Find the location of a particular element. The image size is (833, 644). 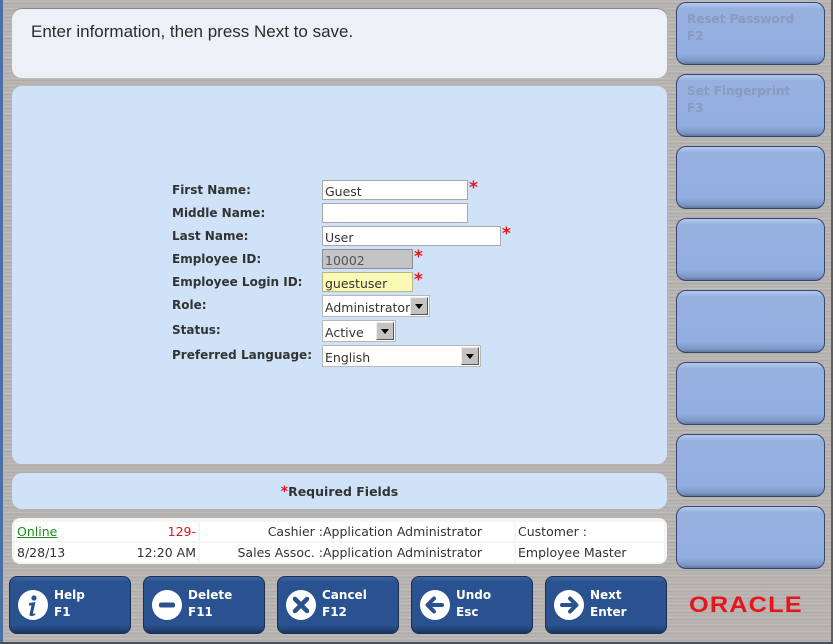

set-fingerprint-button: Set Fingerprint F3 is located at coordinates (750, 105).